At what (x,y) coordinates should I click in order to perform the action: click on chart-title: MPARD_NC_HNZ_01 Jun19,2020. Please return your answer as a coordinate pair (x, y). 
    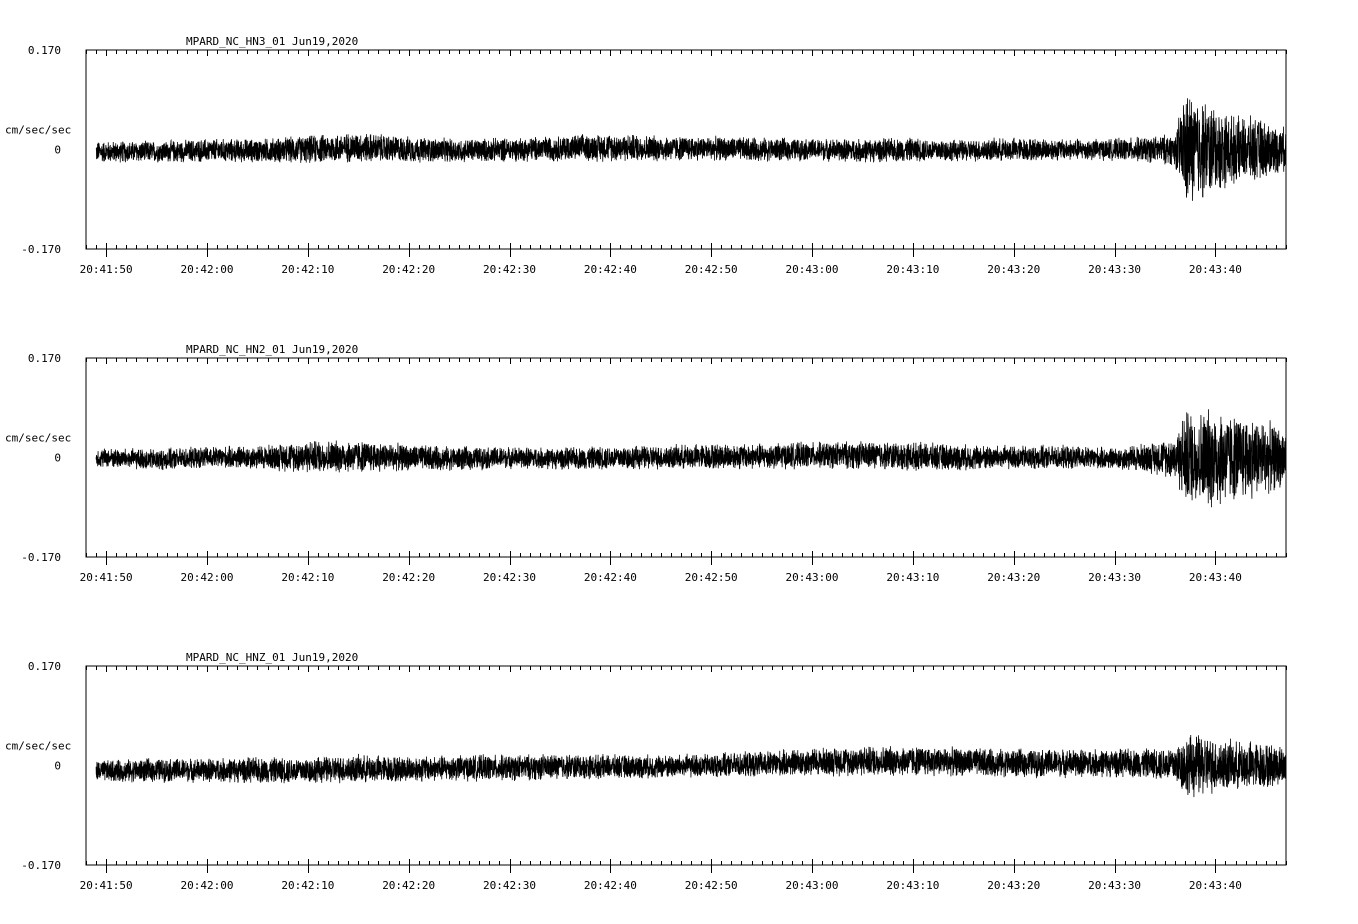
    Looking at the image, I should click on (272, 657).